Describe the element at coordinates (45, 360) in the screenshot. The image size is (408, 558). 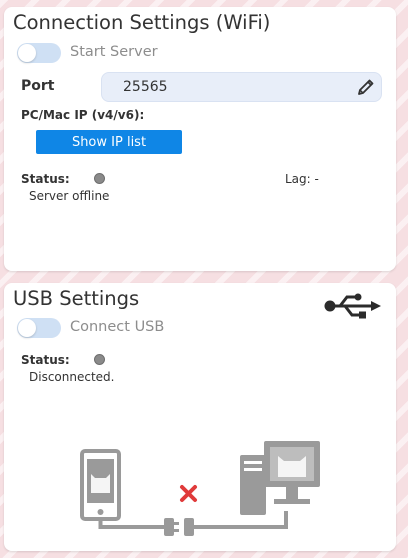
I see `usb-status-label: Status:` at that location.